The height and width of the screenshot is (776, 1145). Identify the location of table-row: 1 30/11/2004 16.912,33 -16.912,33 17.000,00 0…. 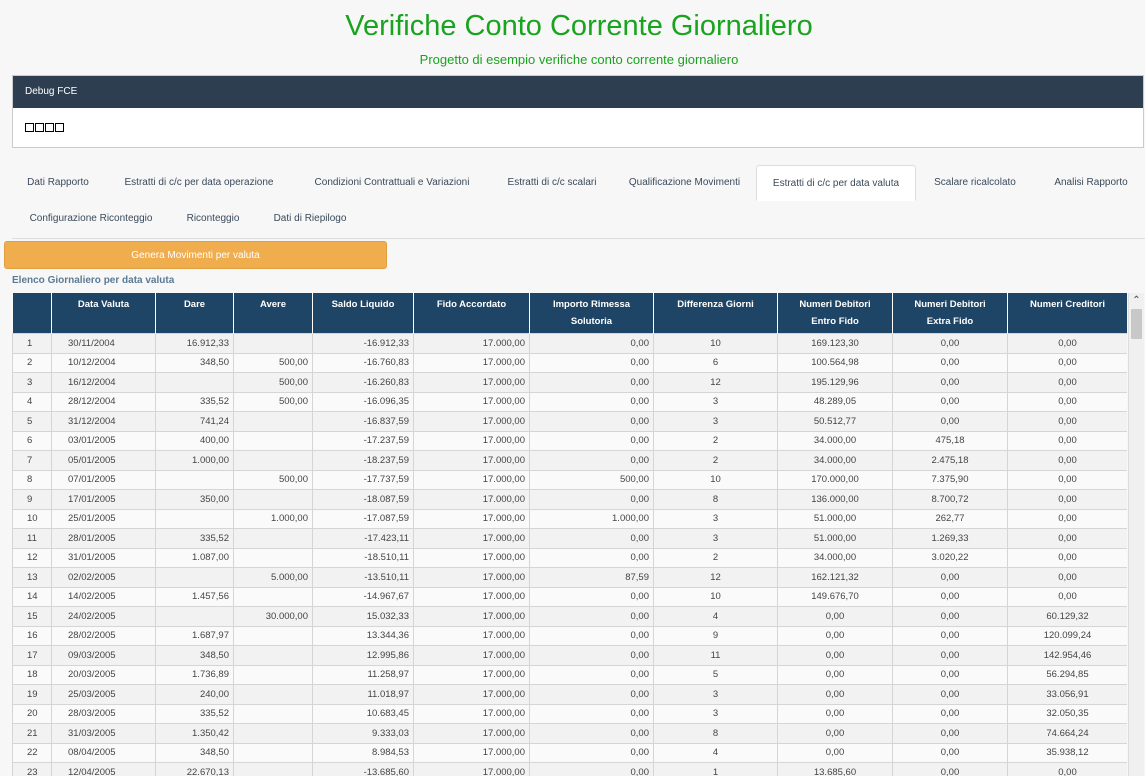
(569, 343).